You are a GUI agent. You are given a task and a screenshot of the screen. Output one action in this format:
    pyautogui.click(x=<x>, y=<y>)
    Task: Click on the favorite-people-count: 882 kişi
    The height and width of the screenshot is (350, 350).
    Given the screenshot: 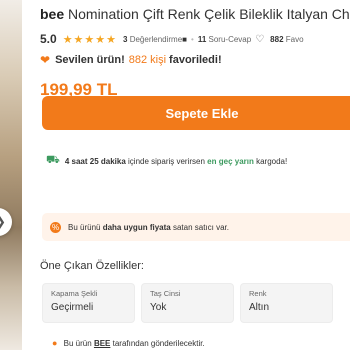 What is the action you would take?
    pyautogui.click(x=147, y=60)
    